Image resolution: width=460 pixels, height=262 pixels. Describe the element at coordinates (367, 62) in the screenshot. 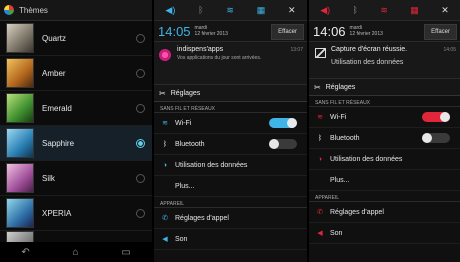

I see `notification-overlap-text: Utilisation des données` at that location.